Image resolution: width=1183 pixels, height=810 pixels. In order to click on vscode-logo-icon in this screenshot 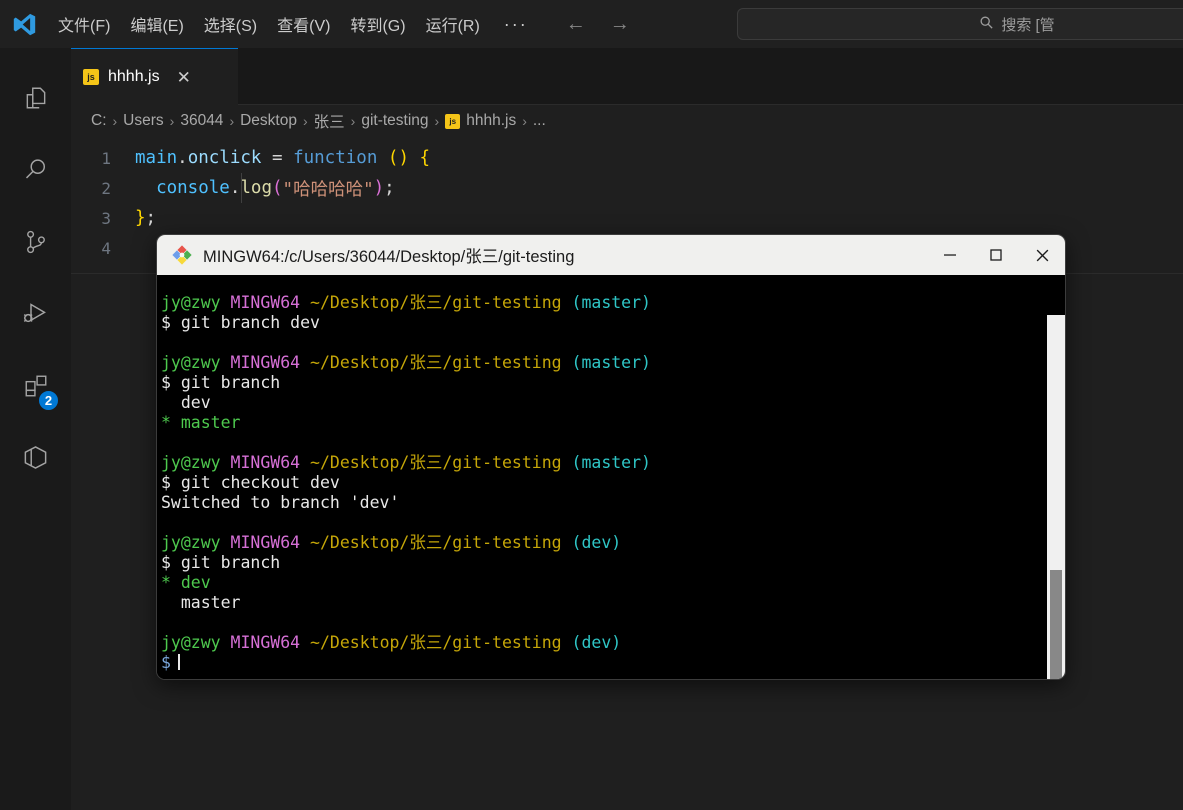, I will do `click(24, 24)`.